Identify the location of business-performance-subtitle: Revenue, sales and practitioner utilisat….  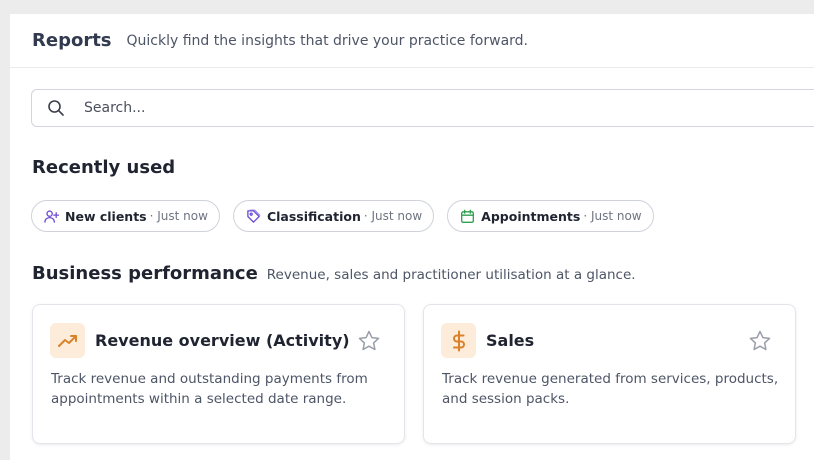
(451, 275).